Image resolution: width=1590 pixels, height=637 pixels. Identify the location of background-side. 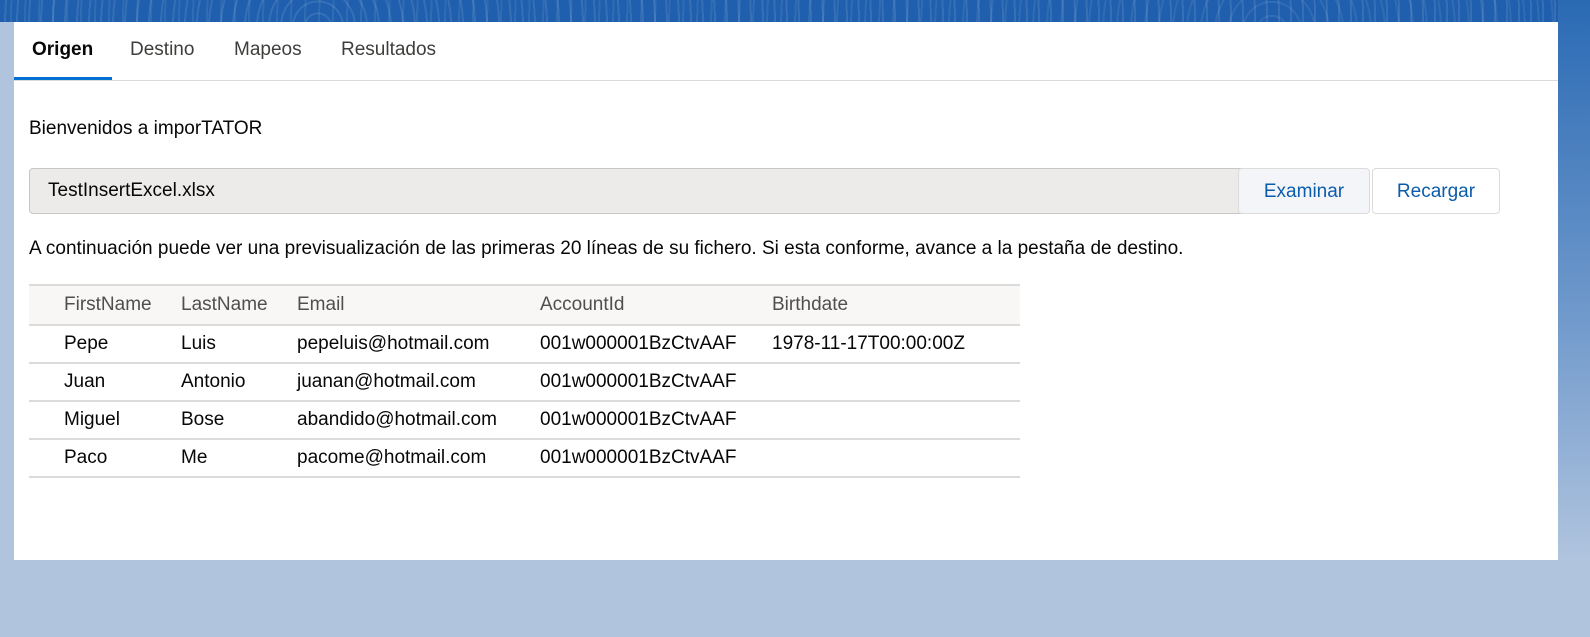
(1574, 280).